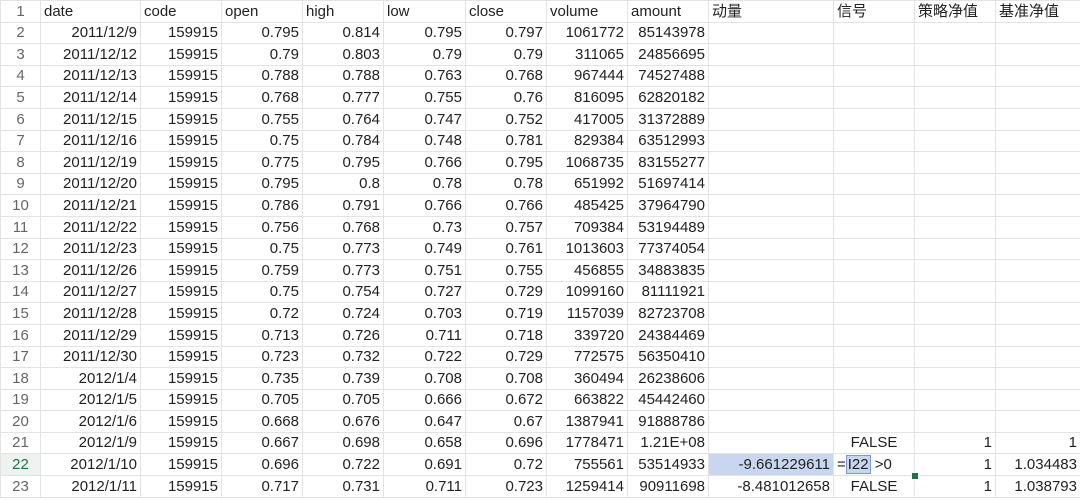 The height and width of the screenshot is (500, 1080). What do you see at coordinates (587, 270) in the screenshot?
I see `volume-cell: 456855` at bounding box center [587, 270].